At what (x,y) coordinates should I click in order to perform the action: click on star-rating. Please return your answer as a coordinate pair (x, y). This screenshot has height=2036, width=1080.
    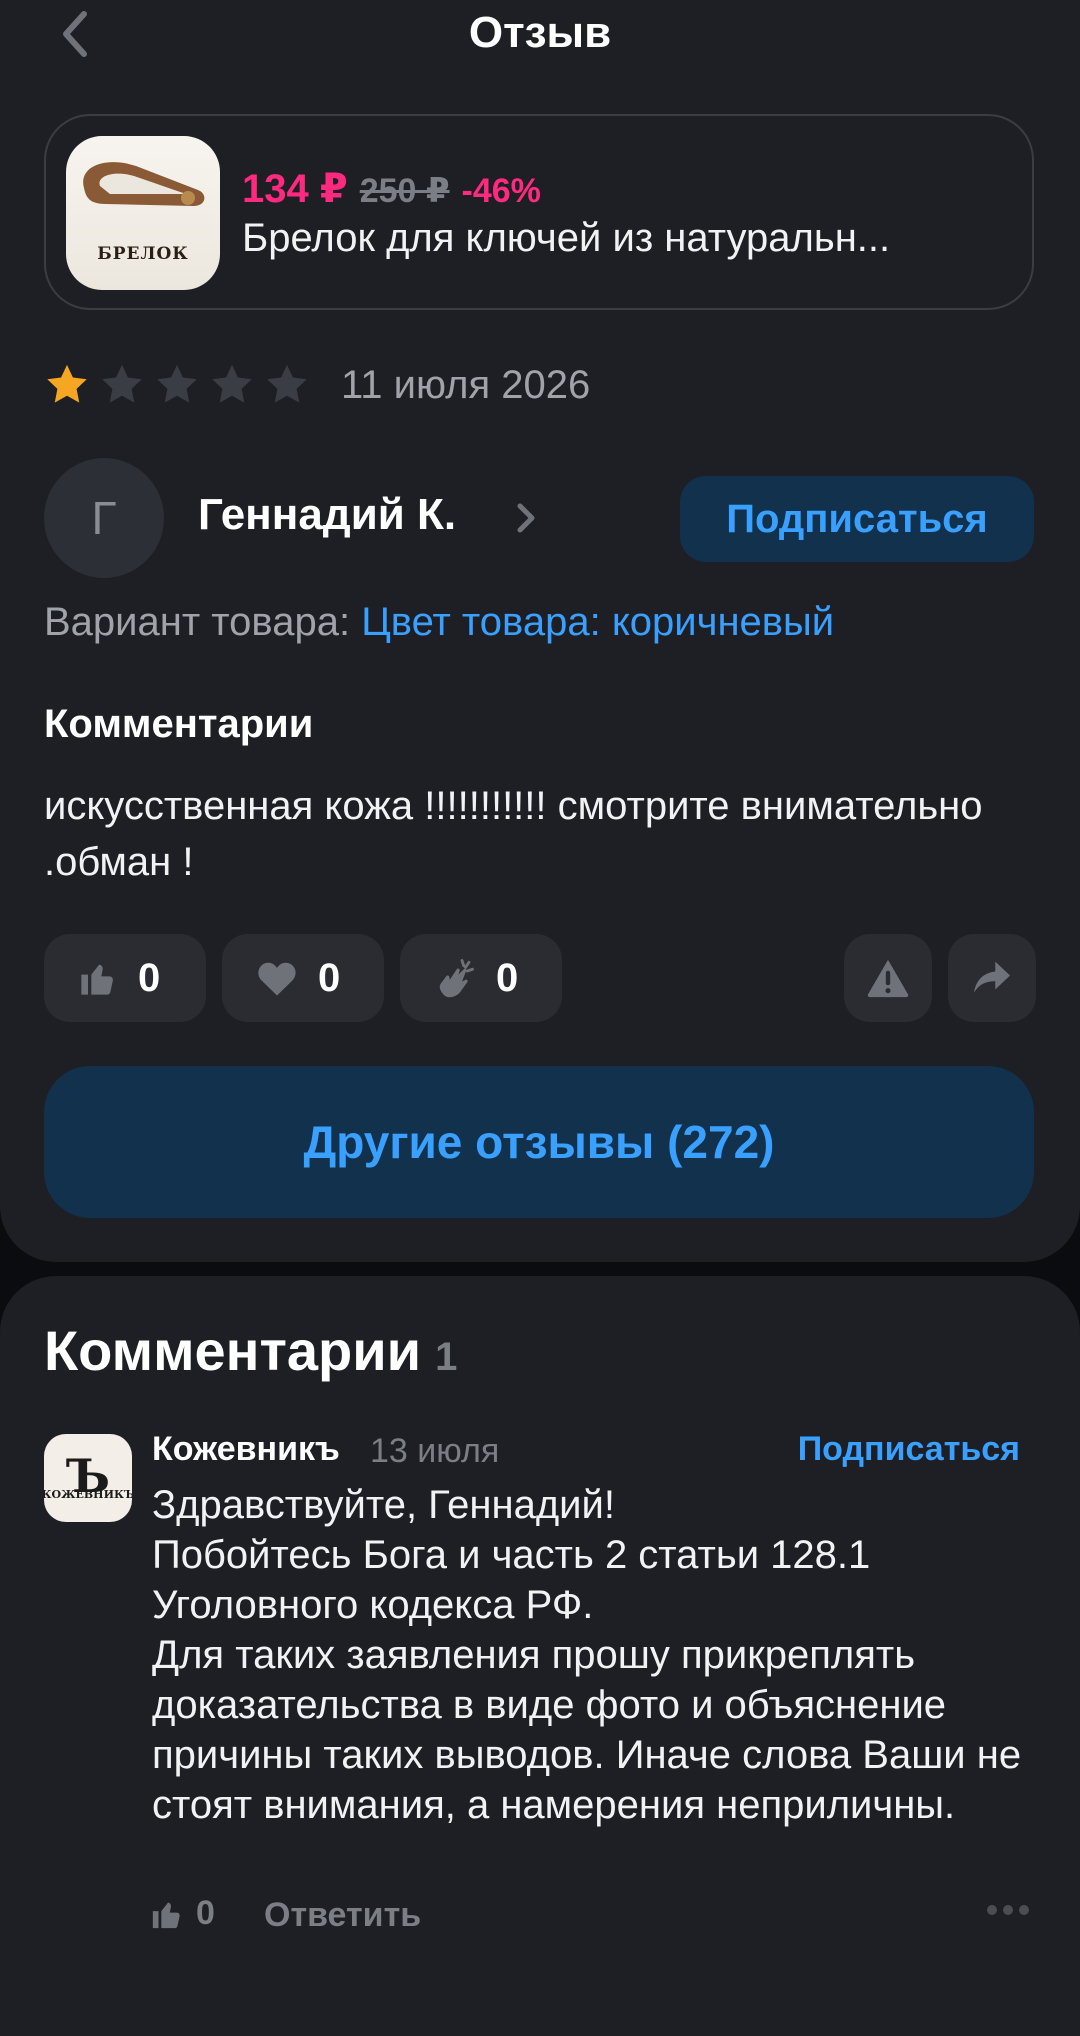
    Looking at the image, I should click on (181, 385).